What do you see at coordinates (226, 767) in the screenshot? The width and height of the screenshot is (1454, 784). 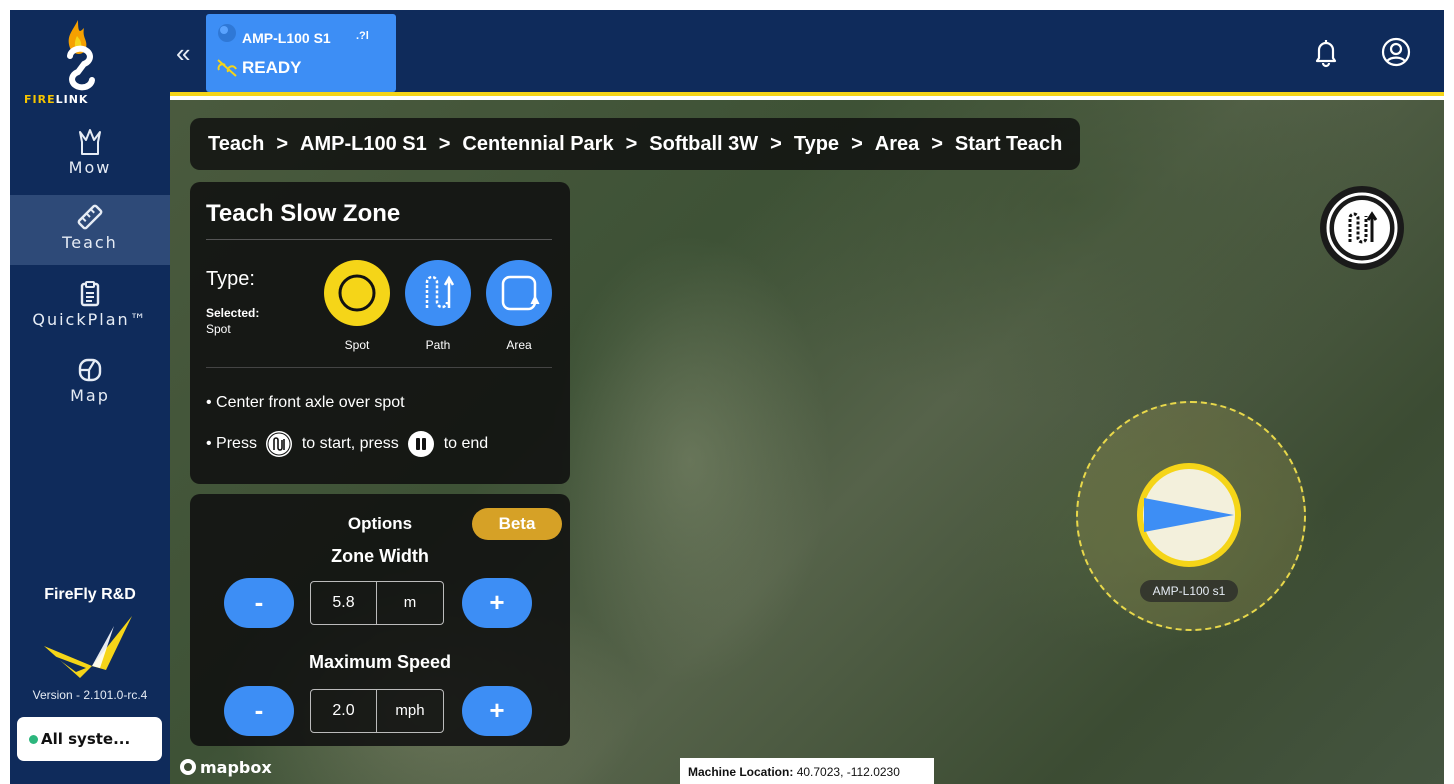 I see `mapbox-logo: mapbox` at bounding box center [226, 767].